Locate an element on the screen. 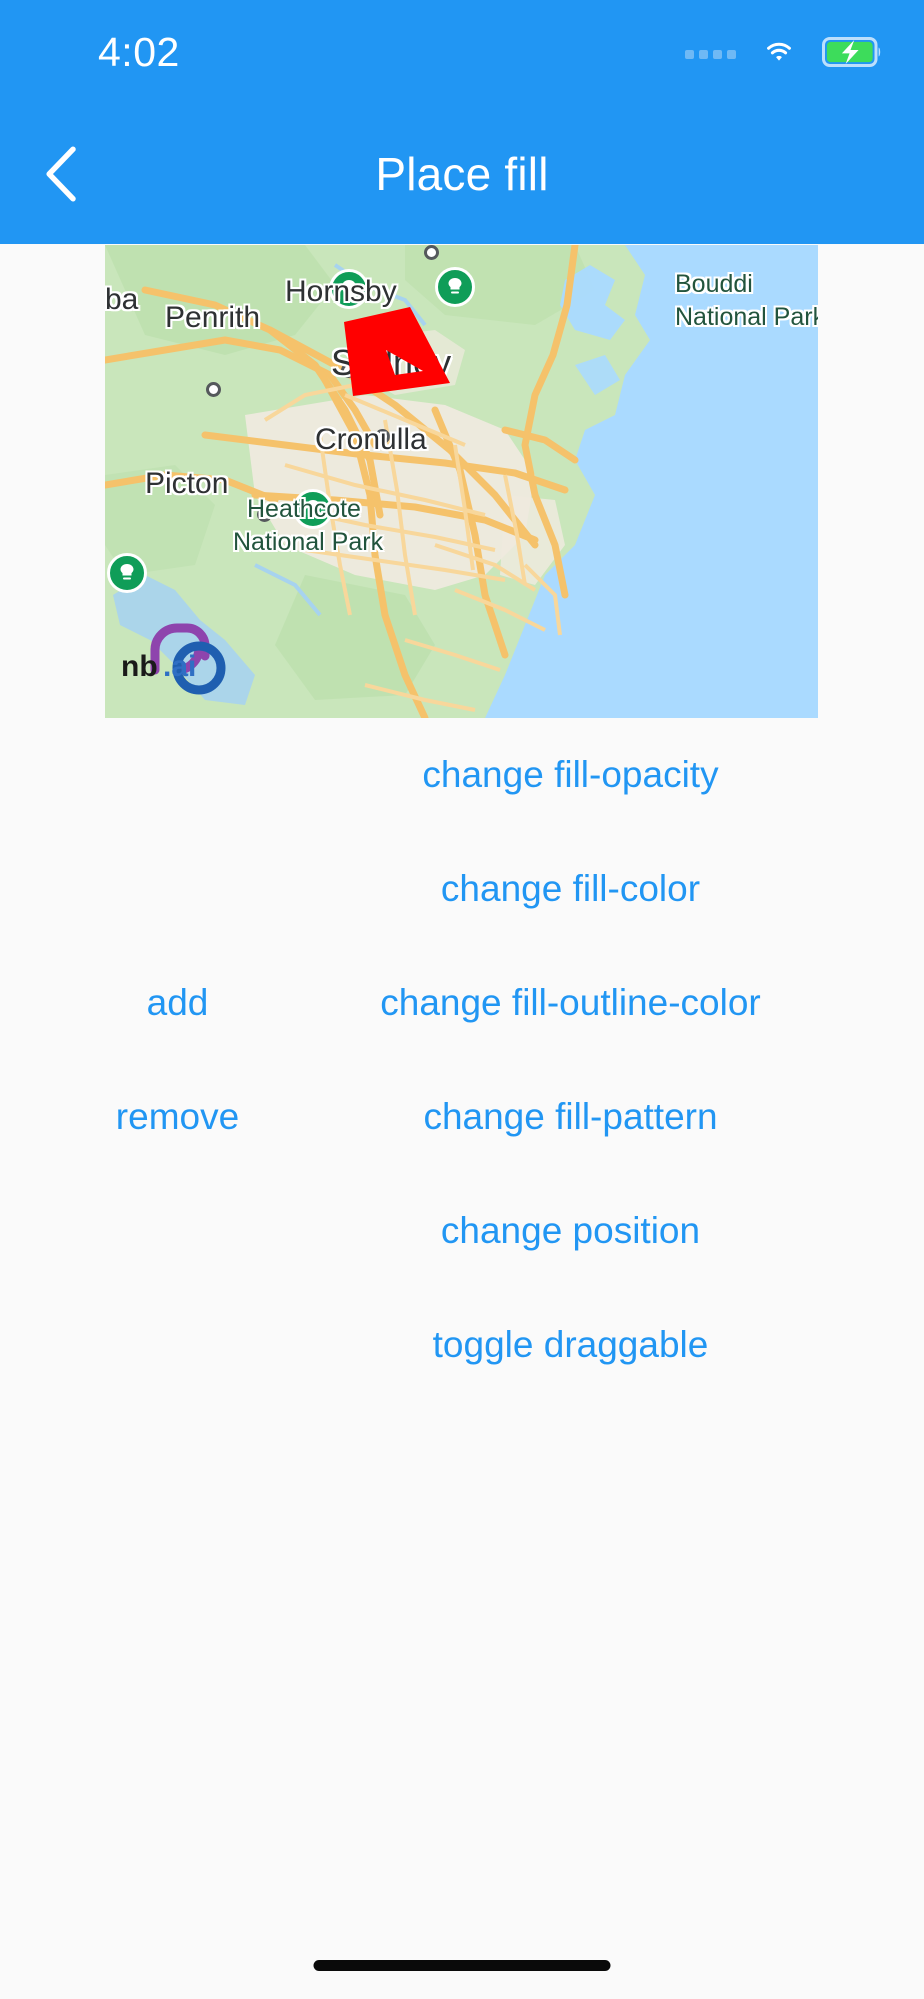 The height and width of the screenshot is (1999, 924). signal-dots-icon is located at coordinates (710, 52).